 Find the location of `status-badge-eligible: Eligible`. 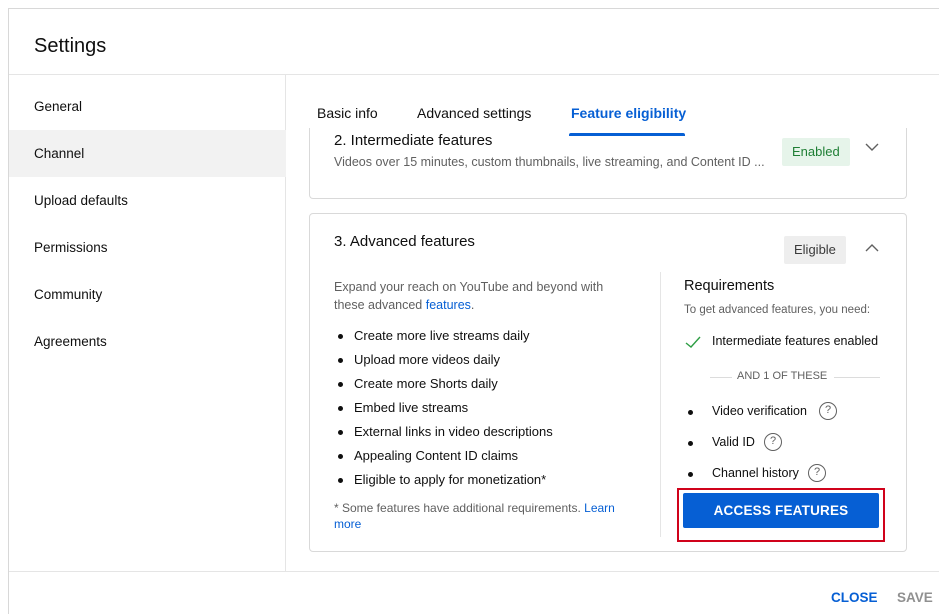

status-badge-eligible: Eligible is located at coordinates (815, 250).